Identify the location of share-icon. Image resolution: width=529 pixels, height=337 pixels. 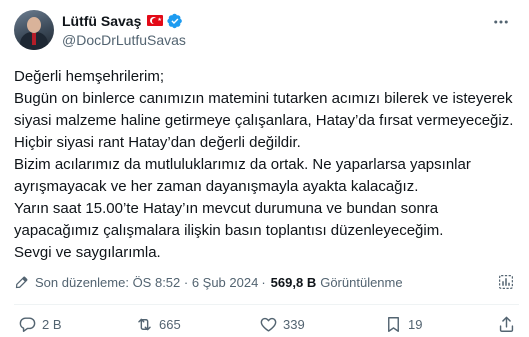
(506, 324).